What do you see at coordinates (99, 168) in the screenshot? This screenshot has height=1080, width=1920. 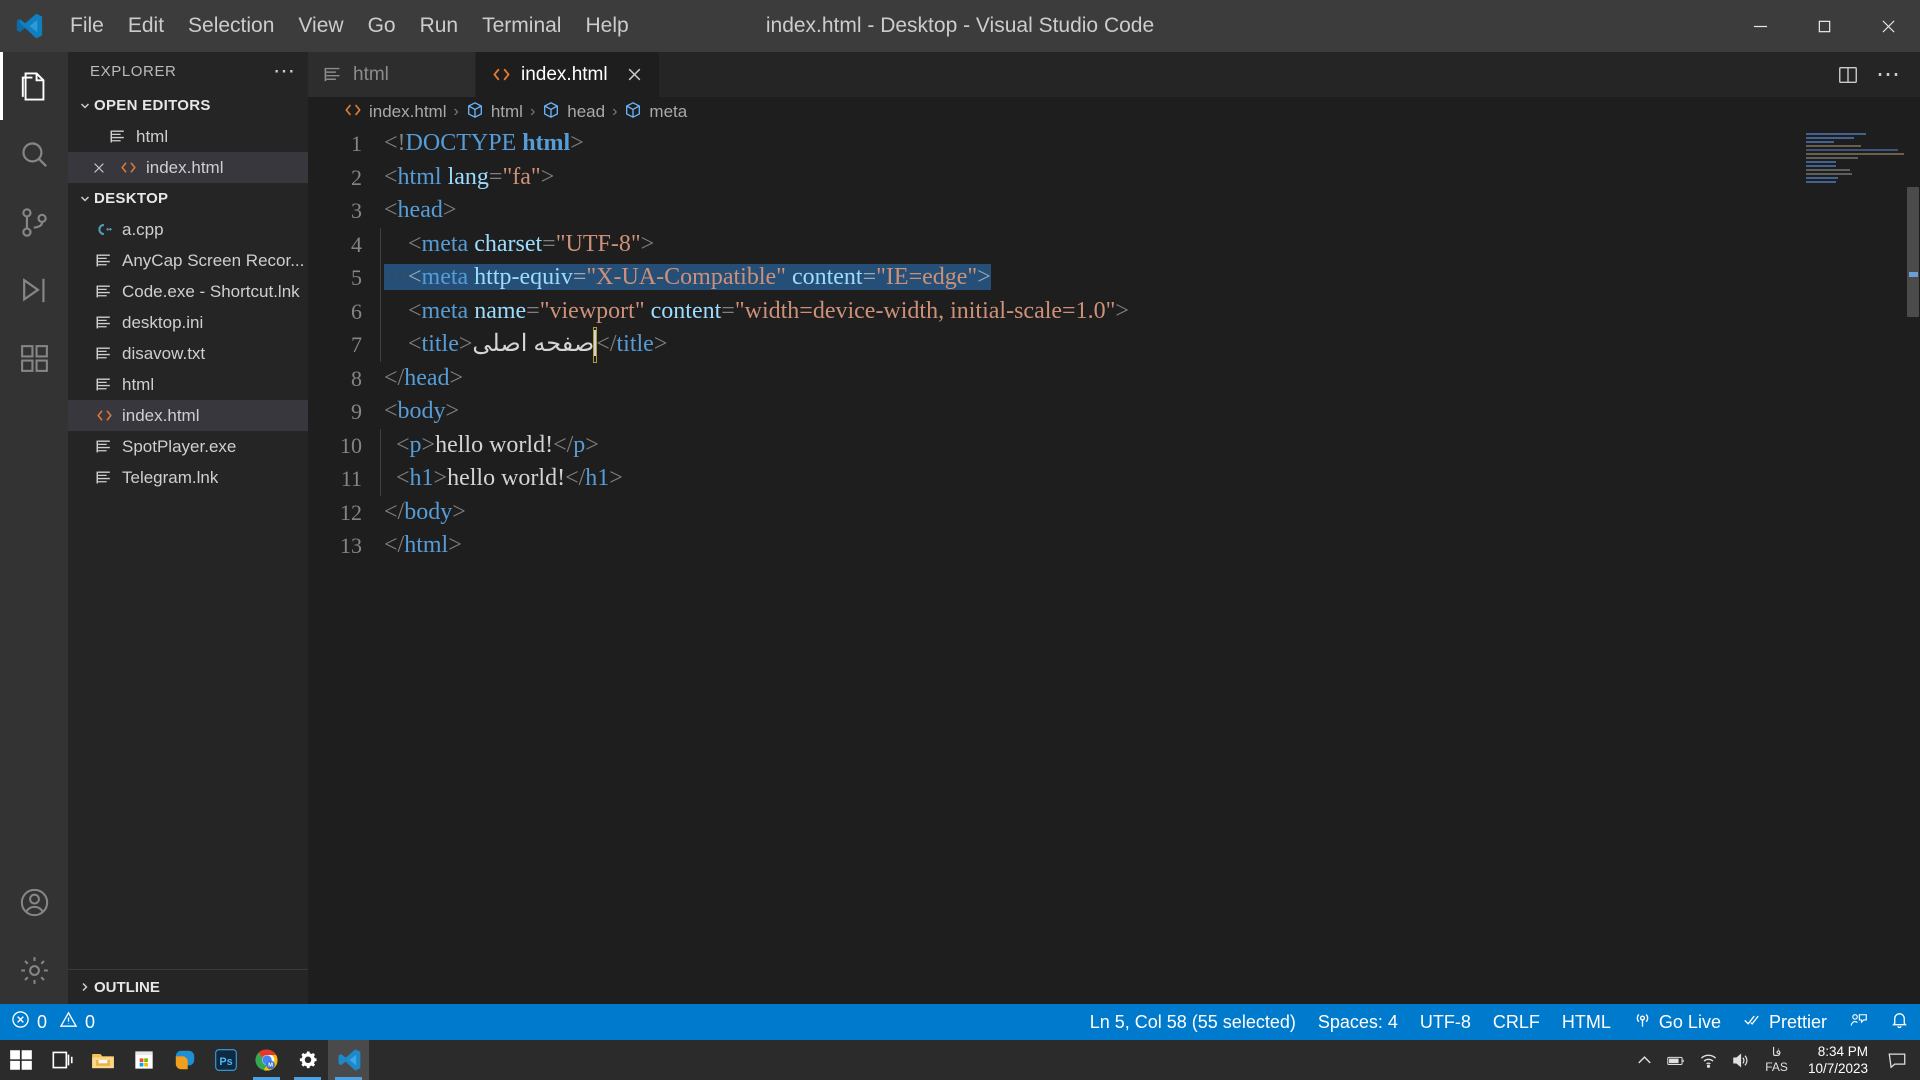 I see `close-icon` at bounding box center [99, 168].